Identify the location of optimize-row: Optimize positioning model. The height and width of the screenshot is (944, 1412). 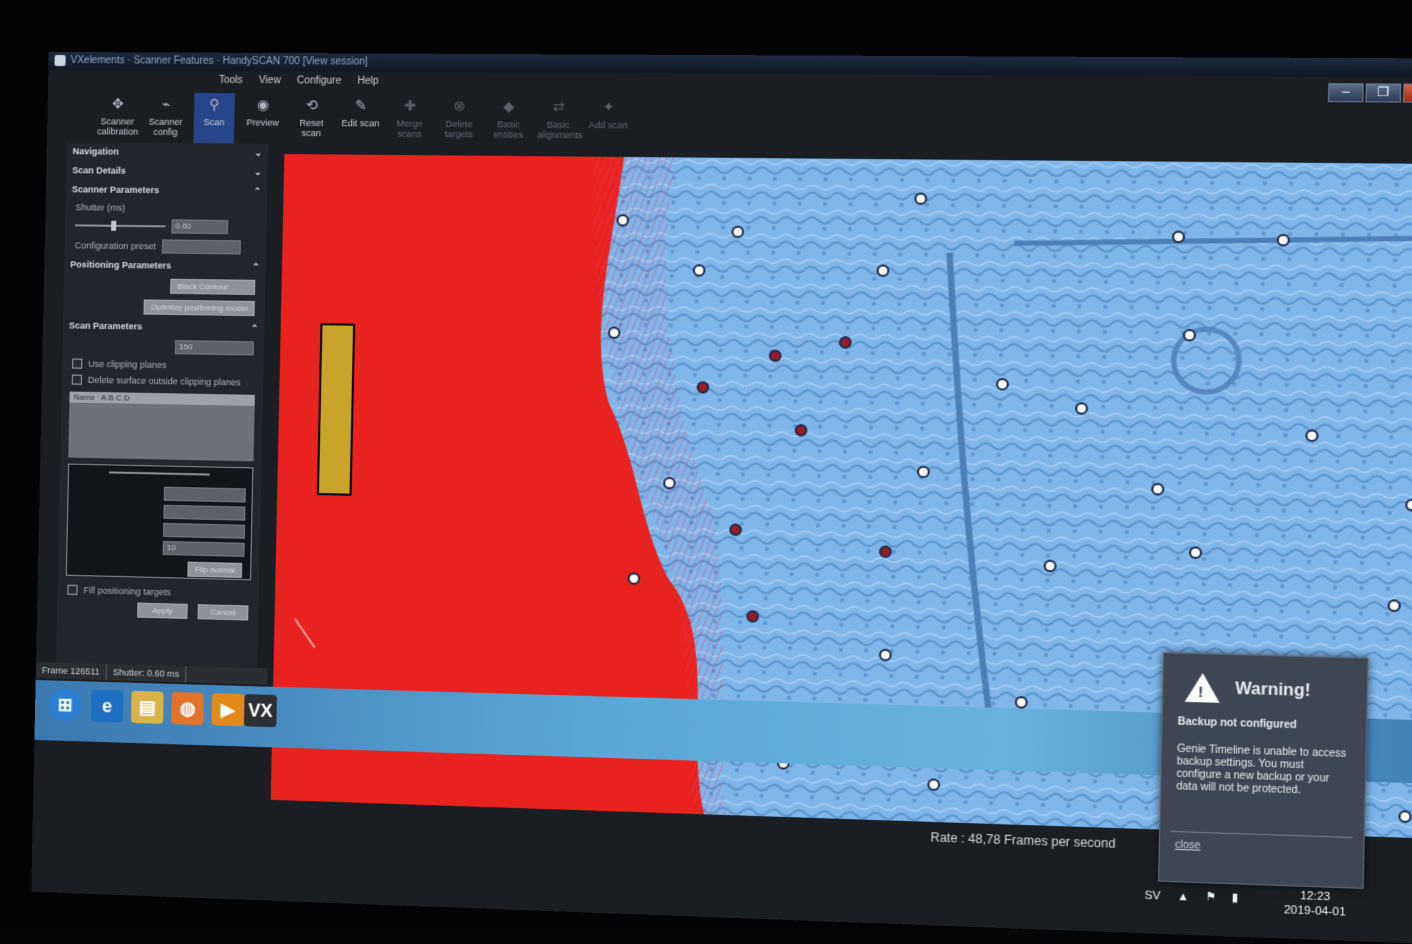
(164, 307).